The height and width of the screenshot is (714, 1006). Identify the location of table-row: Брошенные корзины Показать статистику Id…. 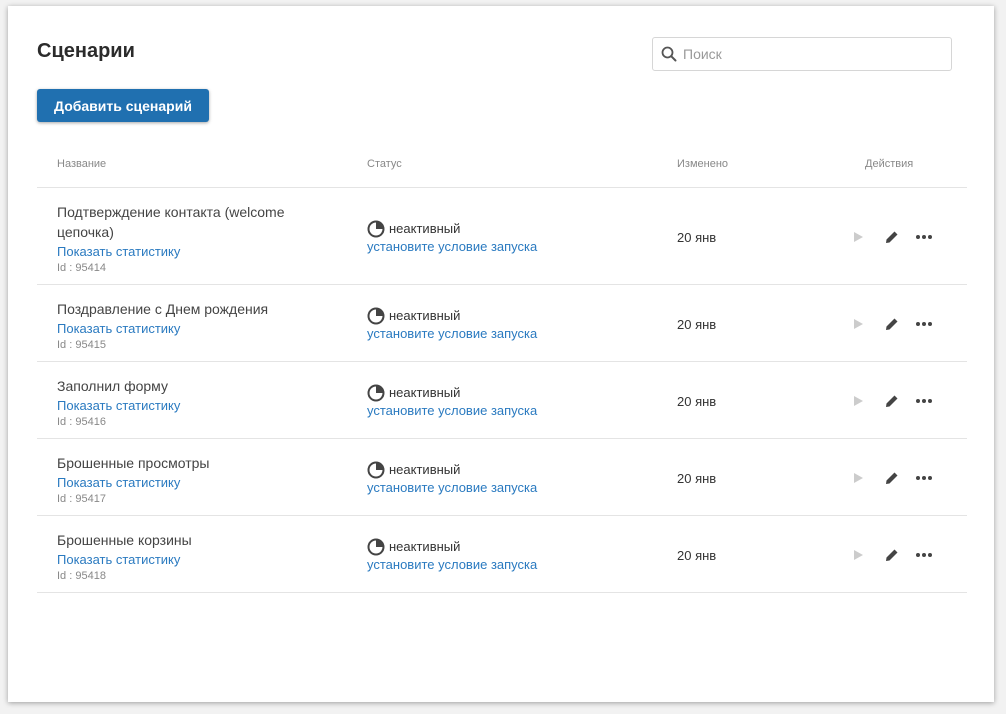
(502, 554).